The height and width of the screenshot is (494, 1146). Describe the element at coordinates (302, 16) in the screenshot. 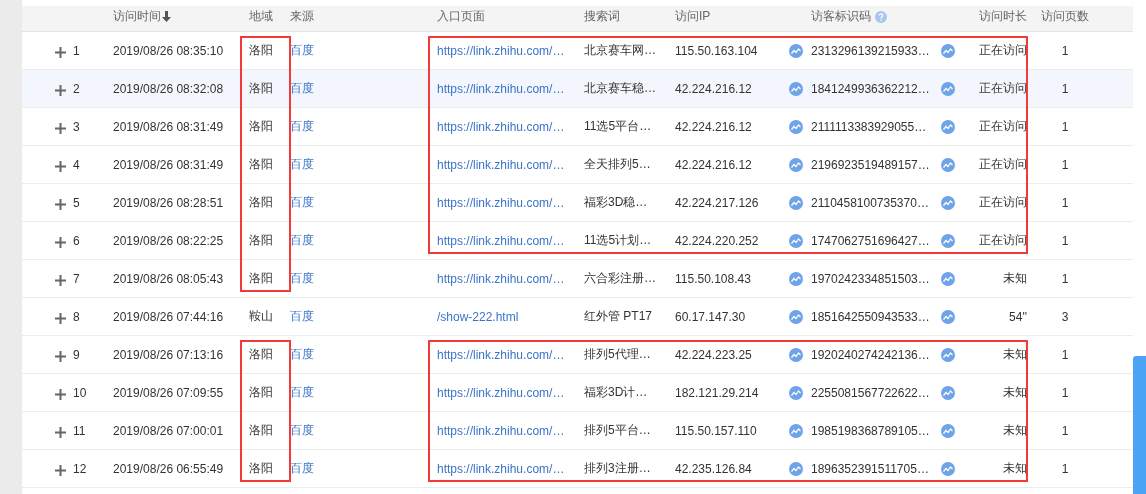

I see `column-header: 来源` at that location.